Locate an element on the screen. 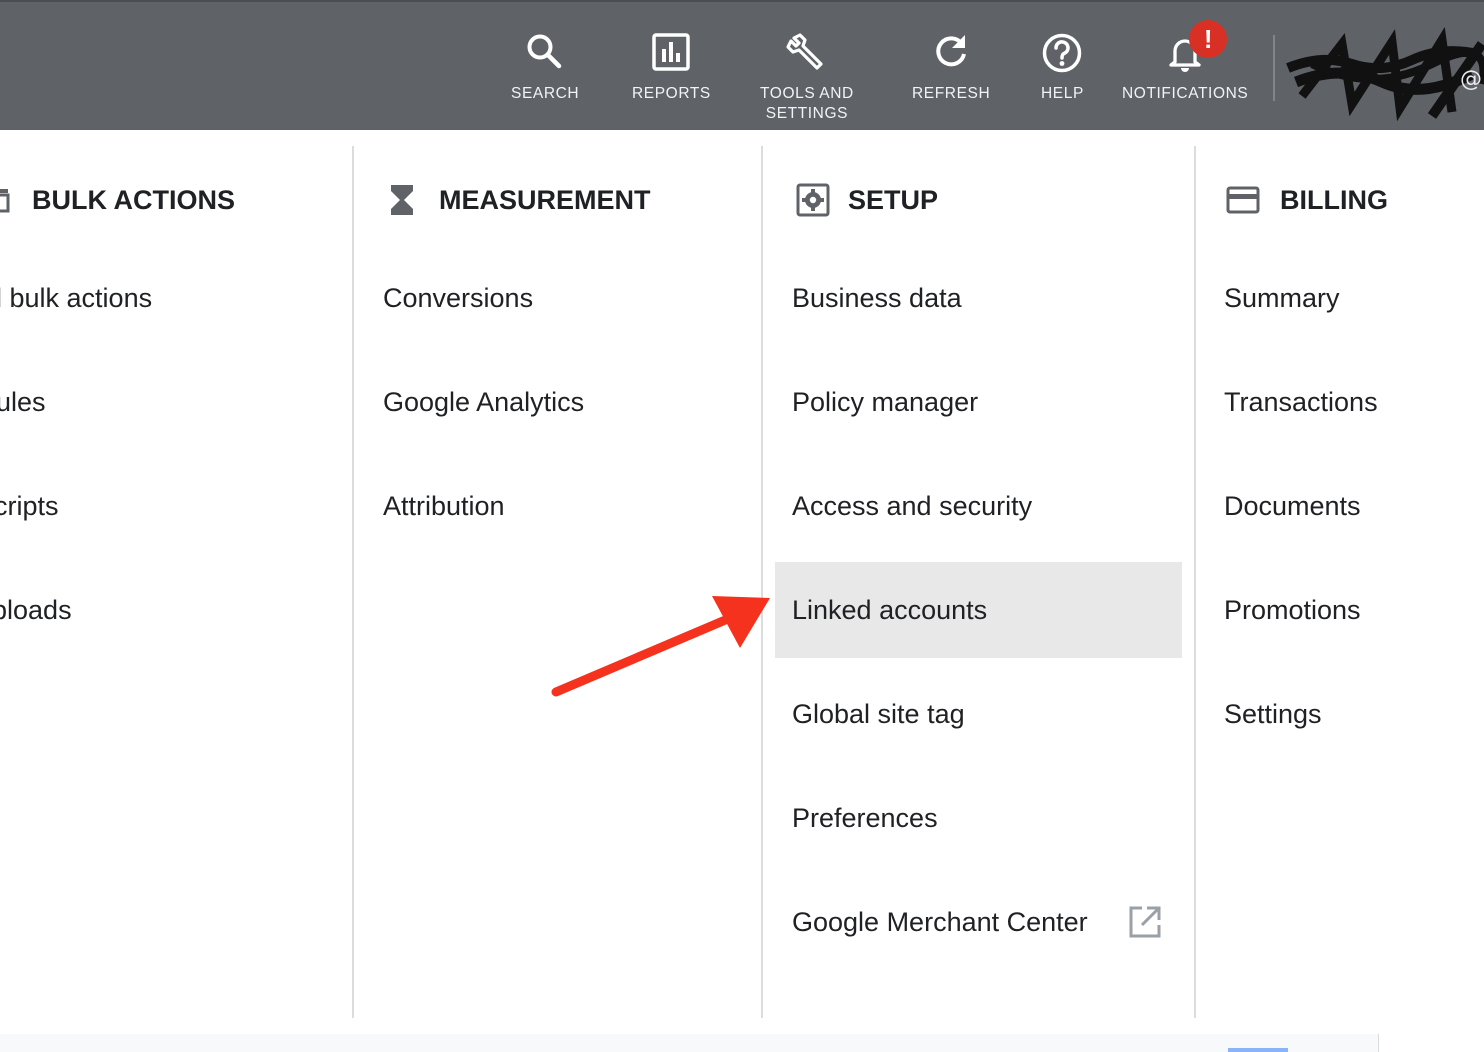  bulk-menu-item-rules: ules is located at coordinates (23, 402).